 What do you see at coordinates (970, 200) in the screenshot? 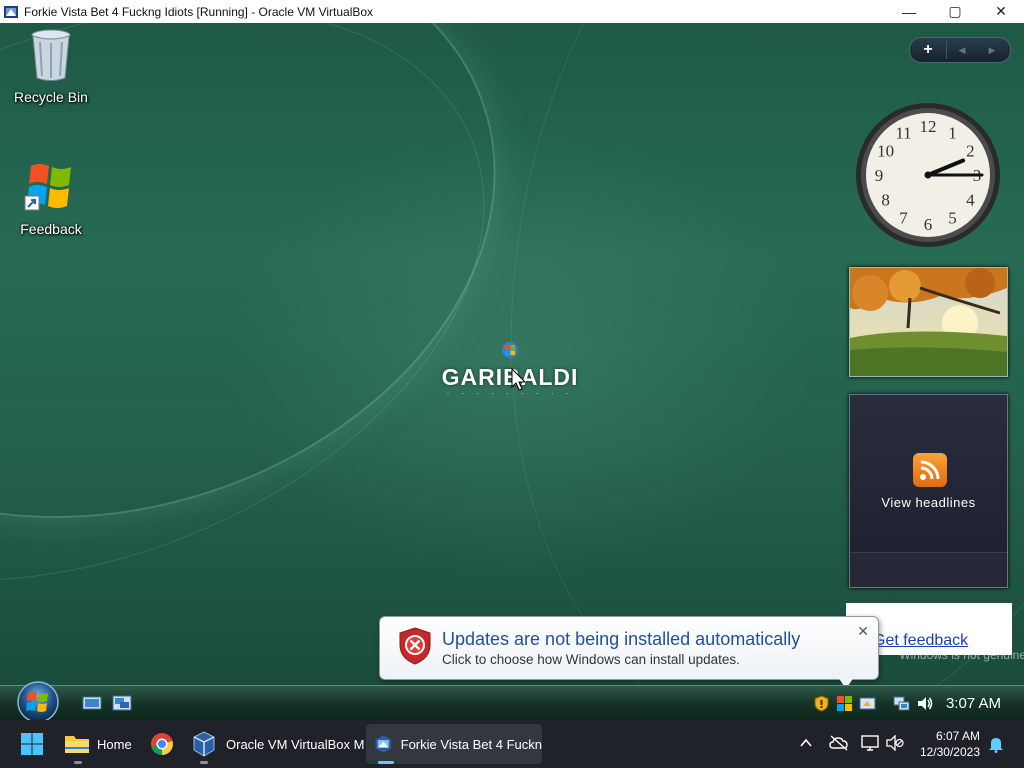
I see `clock-number: 4` at bounding box center [970, 200].